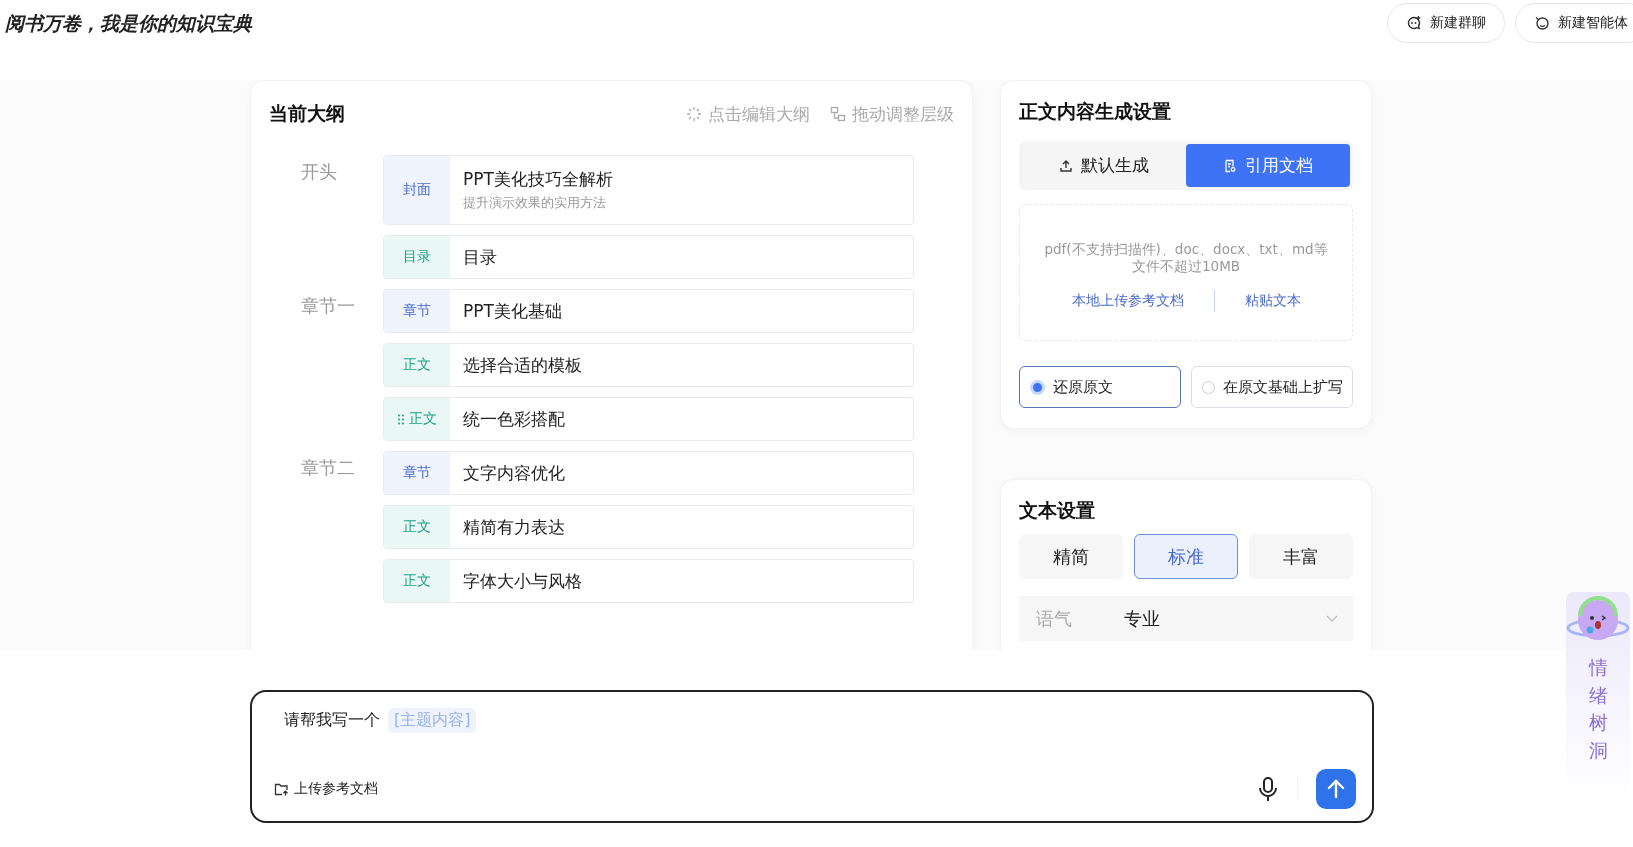 Image resolution: width=1633 pixels, height=847 pixels. What do you see at coordinates (417, 257) in the screenshot?
I see `item-tag: 目录` at bounding box center [417, 257].